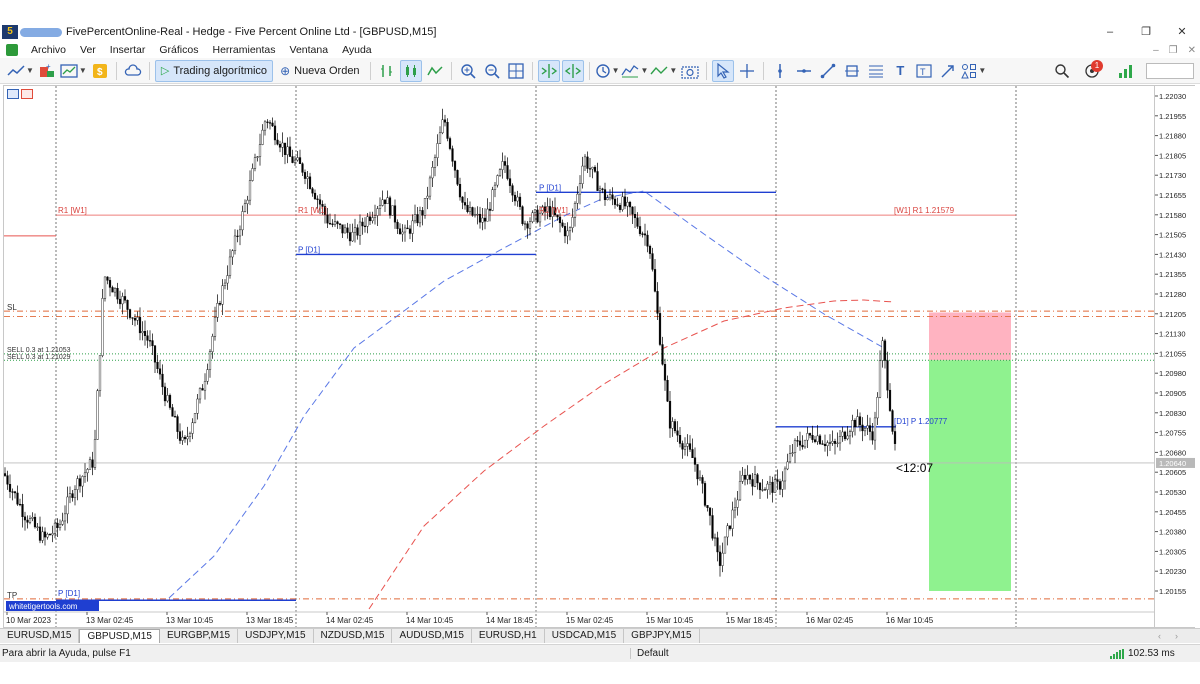  Describe the element at coordinates (553, 210) in the screenshot. I see `r1-weekly-label: R1 [W1]` at that location.